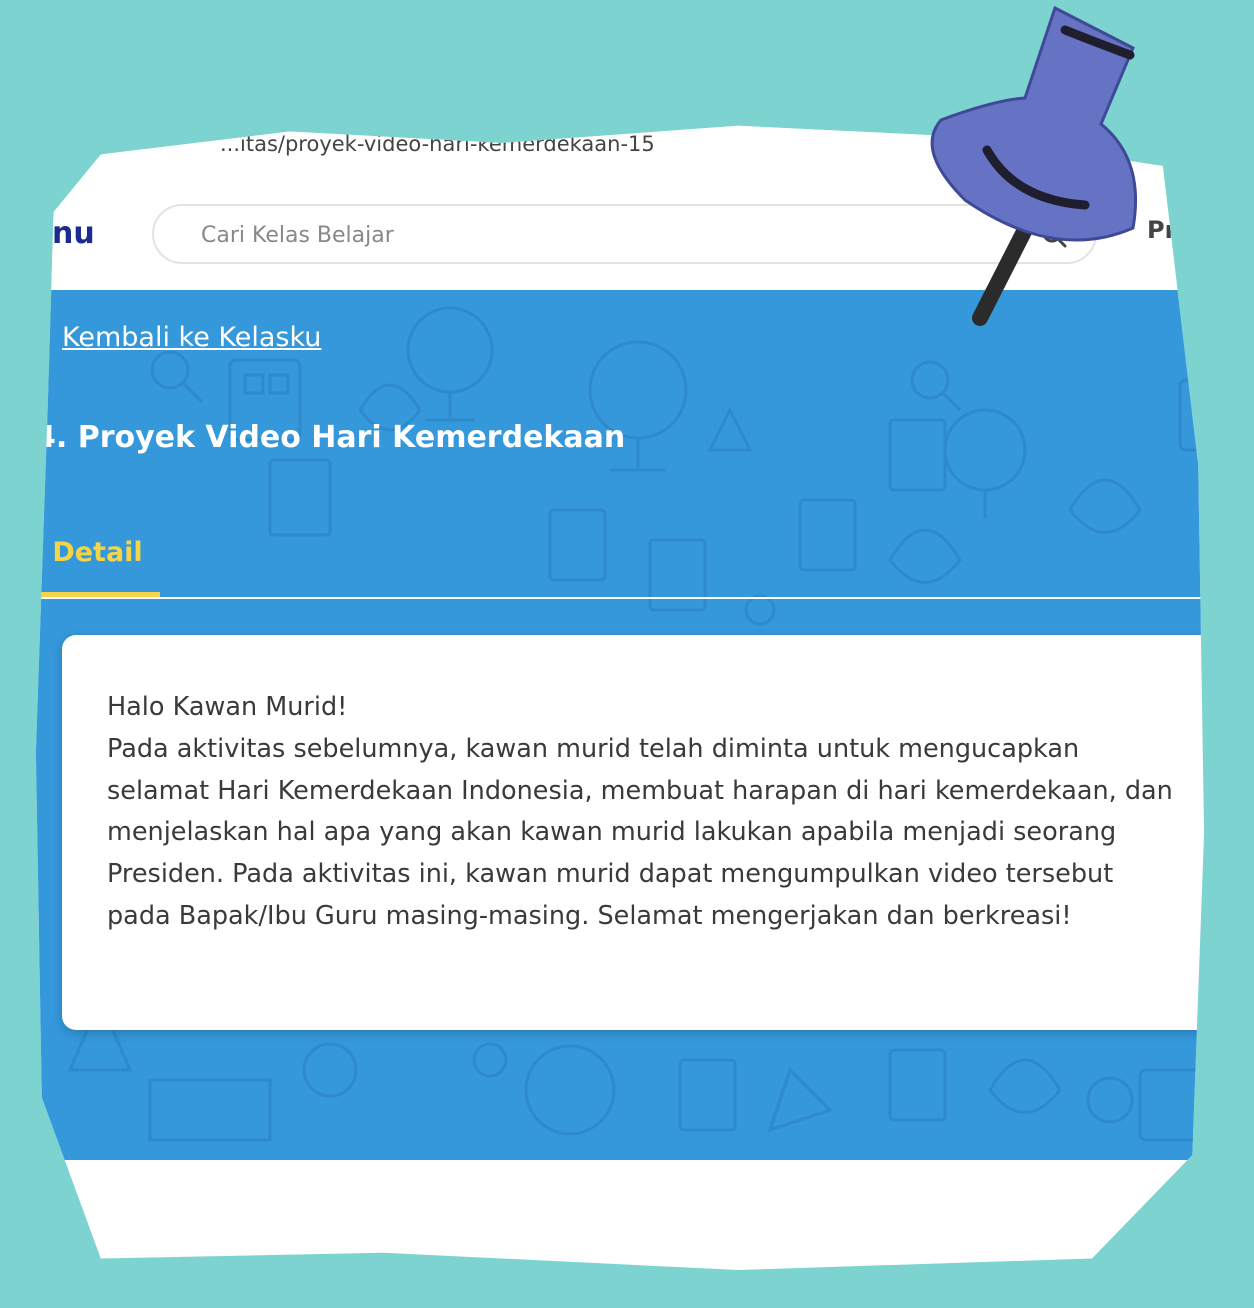 The image size is (1254, 1308). Describe the element at coordinates (97, 566) in the screenshot. I see `tab-detail: Detail` at that location.